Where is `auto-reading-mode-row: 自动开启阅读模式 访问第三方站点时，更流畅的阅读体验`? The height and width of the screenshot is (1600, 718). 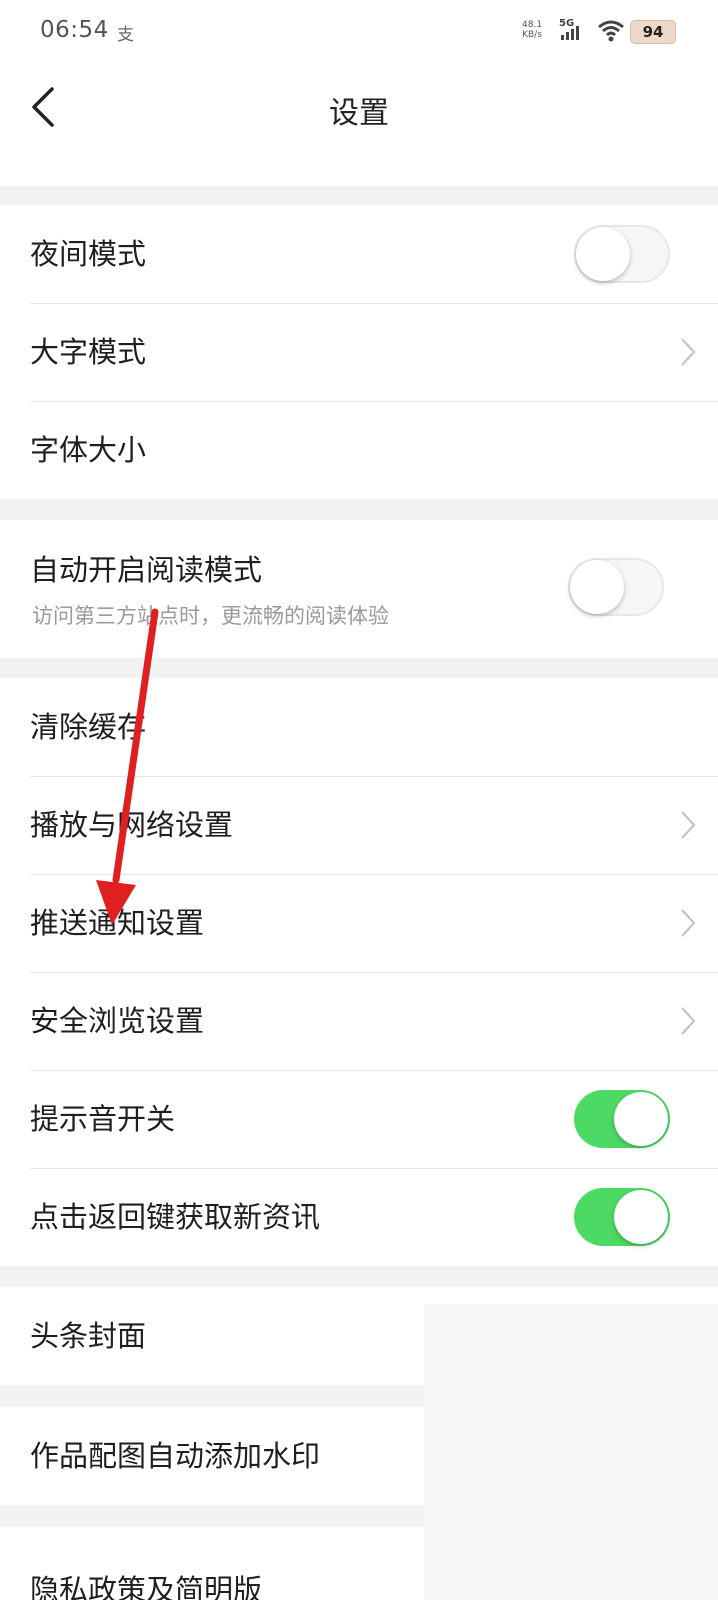 auto-reading-mode-row: 自动开启阅读模式 访问第三方站点时，更流畅的阅读体验 is located at coordinates (359, 589).